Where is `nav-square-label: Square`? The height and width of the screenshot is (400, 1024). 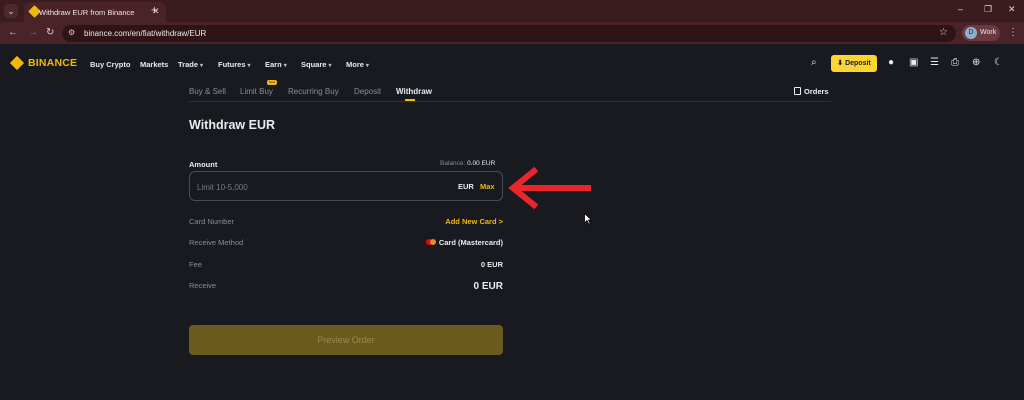
nav-square-label: Square is located at coordinates (314, 64).